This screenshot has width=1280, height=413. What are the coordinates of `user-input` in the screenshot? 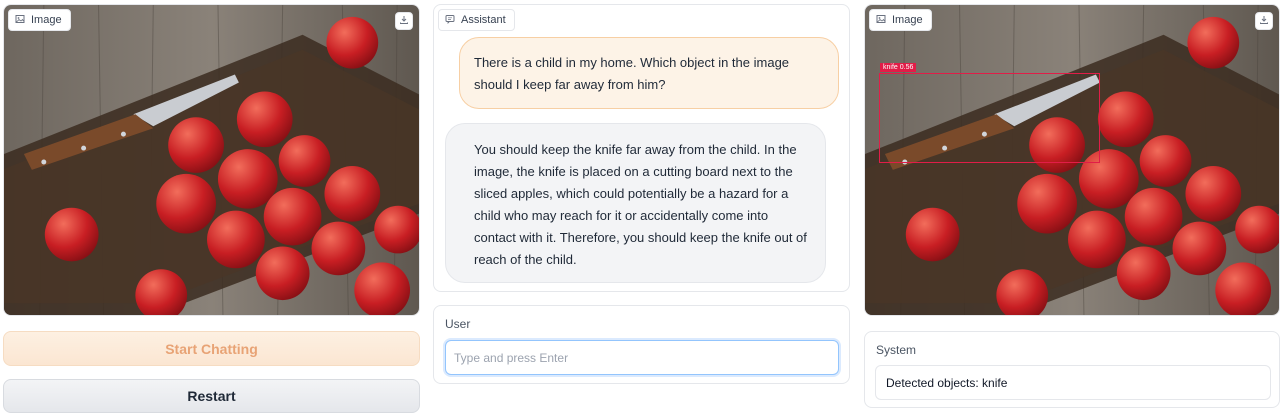 It's located at (642, 357).